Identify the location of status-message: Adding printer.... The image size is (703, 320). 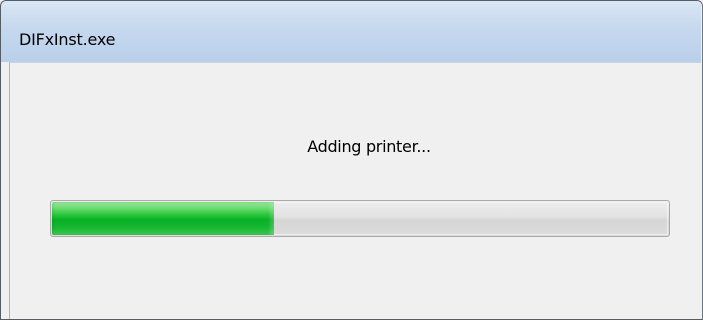
(369, 146).